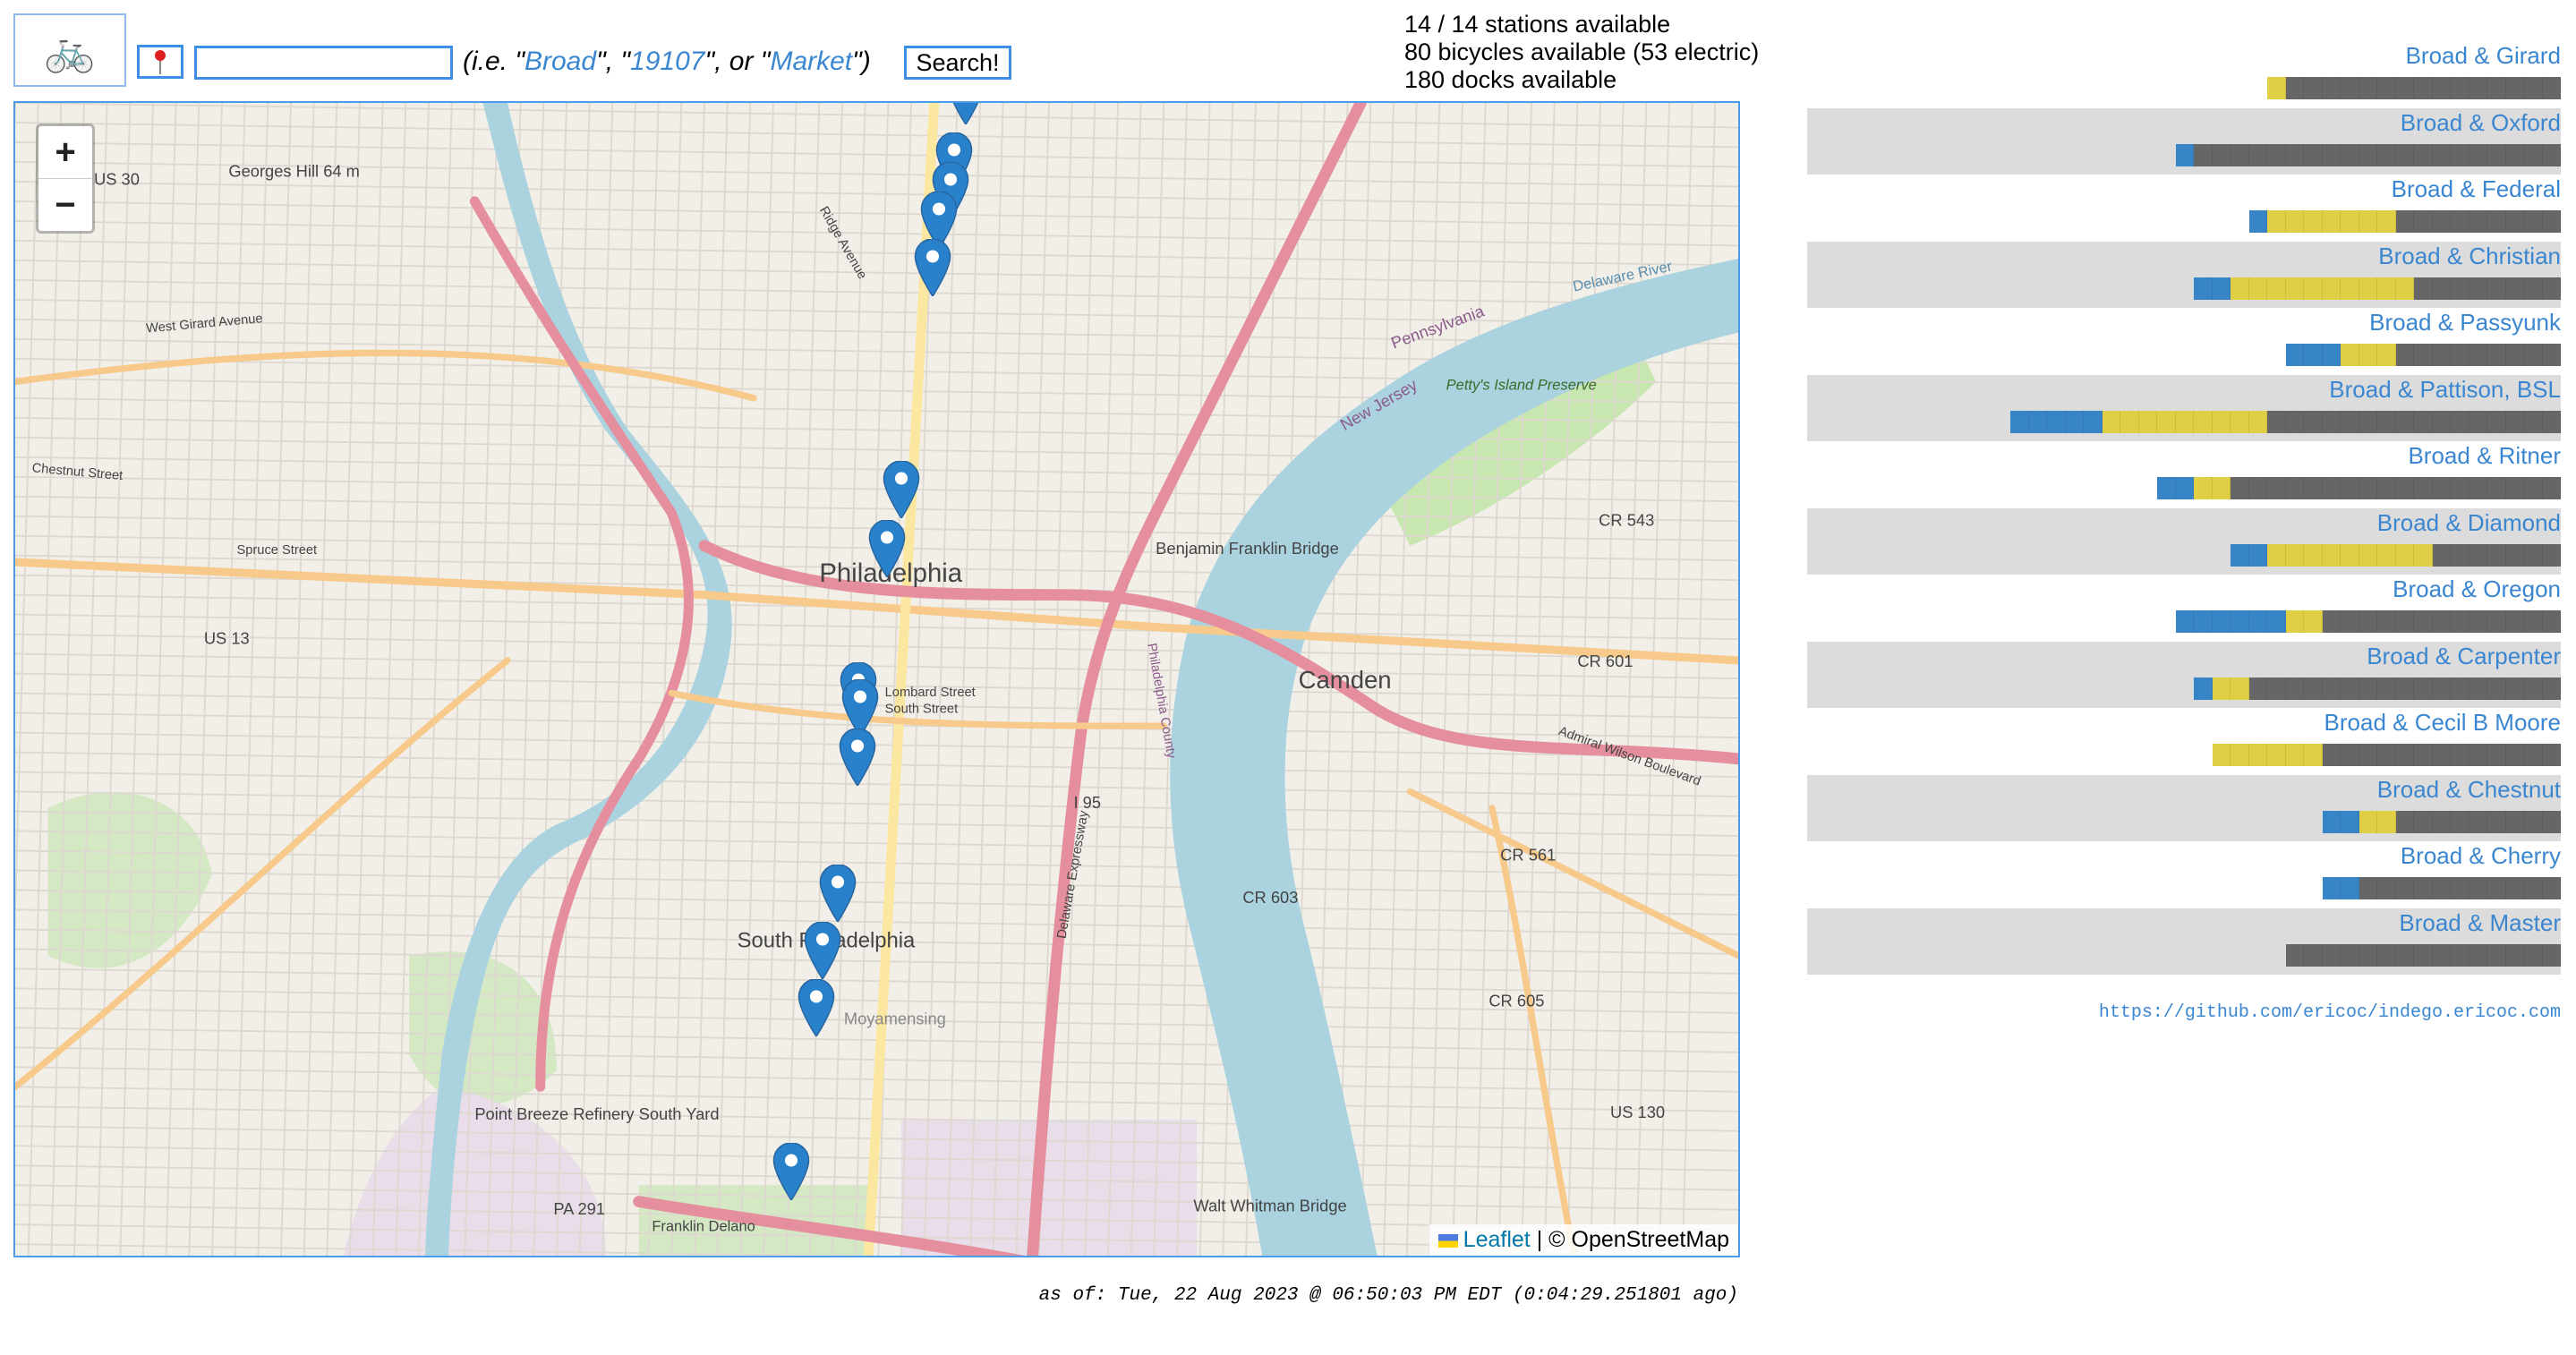  I want to click on station-link: Broad & Cherry, so click(2481, 855).